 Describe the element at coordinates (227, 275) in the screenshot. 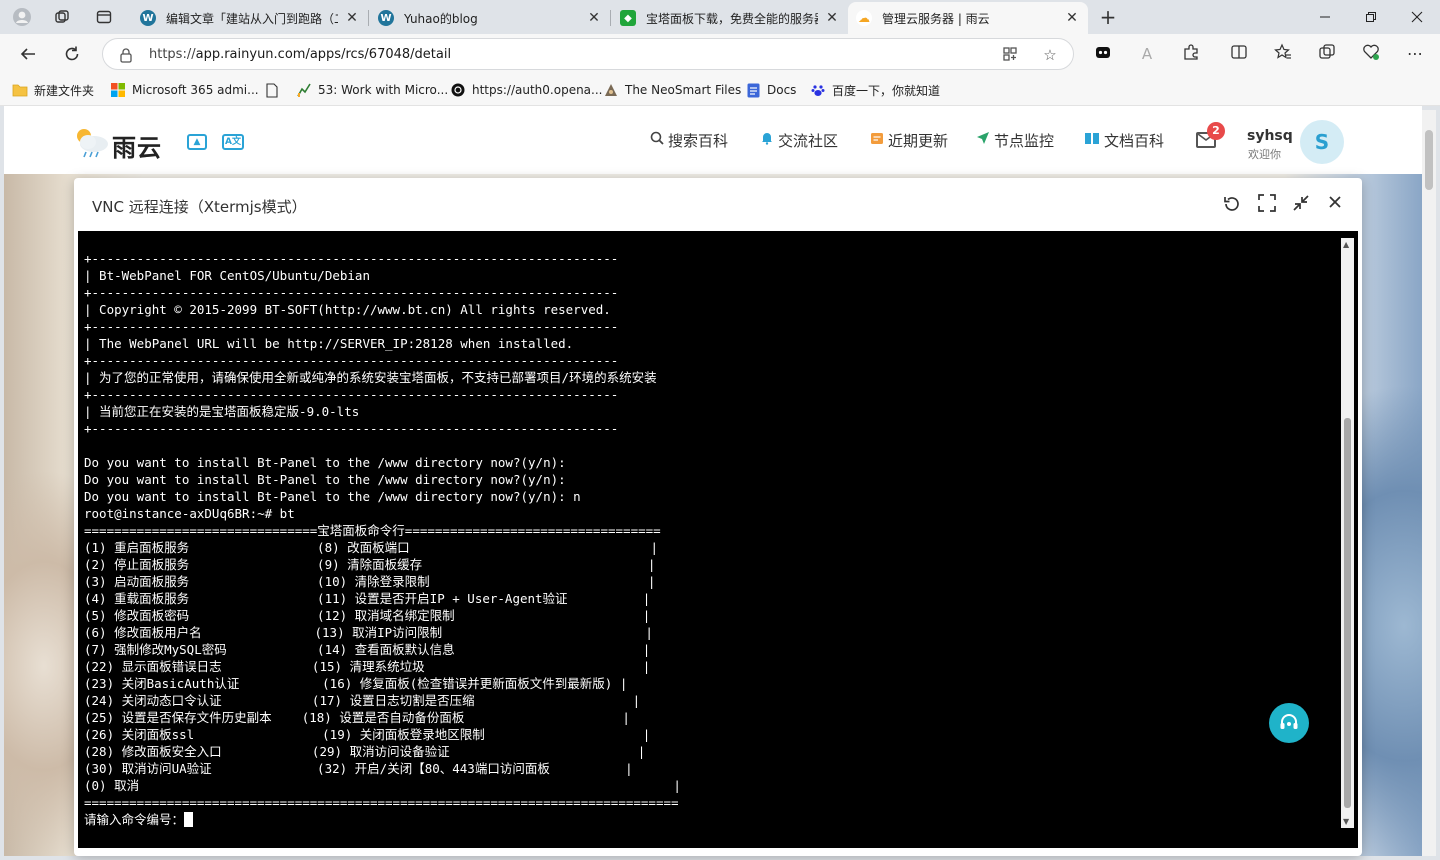

I see `terminal-line: | Bt-WebPanel FOR CentOS/Ubuntu/Debian` at that location.